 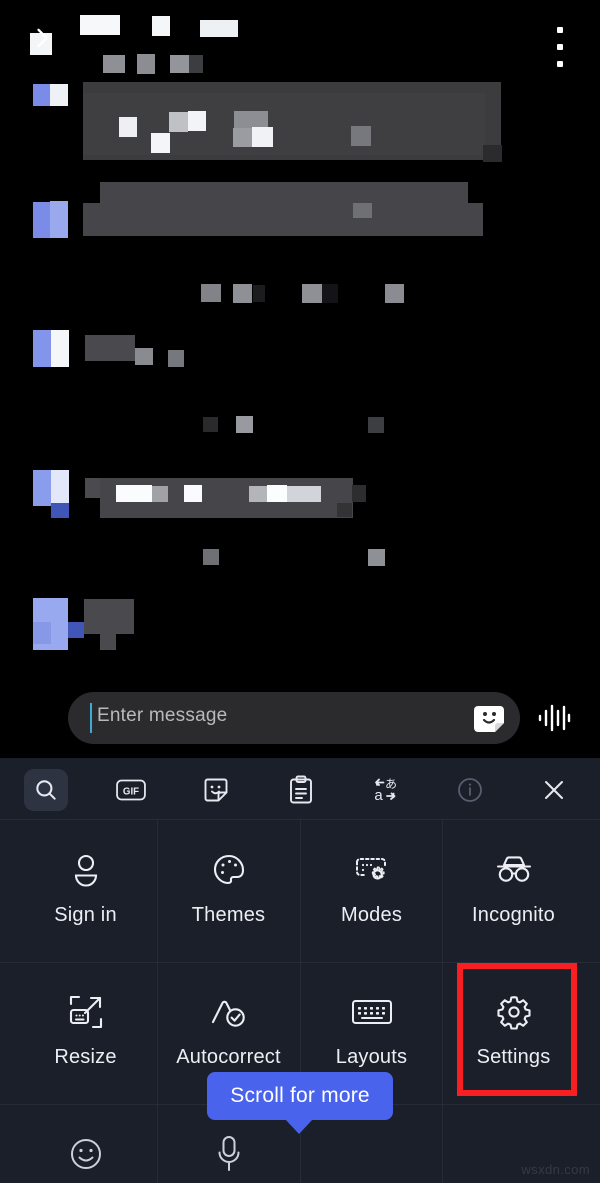 What do you see at coordinates (85, 915) in the screenshot?
I see `grid-item-label: Sign in` at bounding box center [85, 915].